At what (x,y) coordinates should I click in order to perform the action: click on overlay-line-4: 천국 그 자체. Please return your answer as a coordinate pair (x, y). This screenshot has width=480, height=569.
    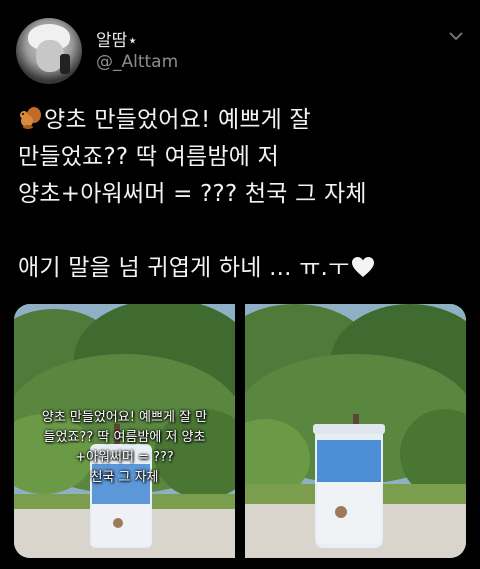
    Looking at the image, I should click on (124, 477).